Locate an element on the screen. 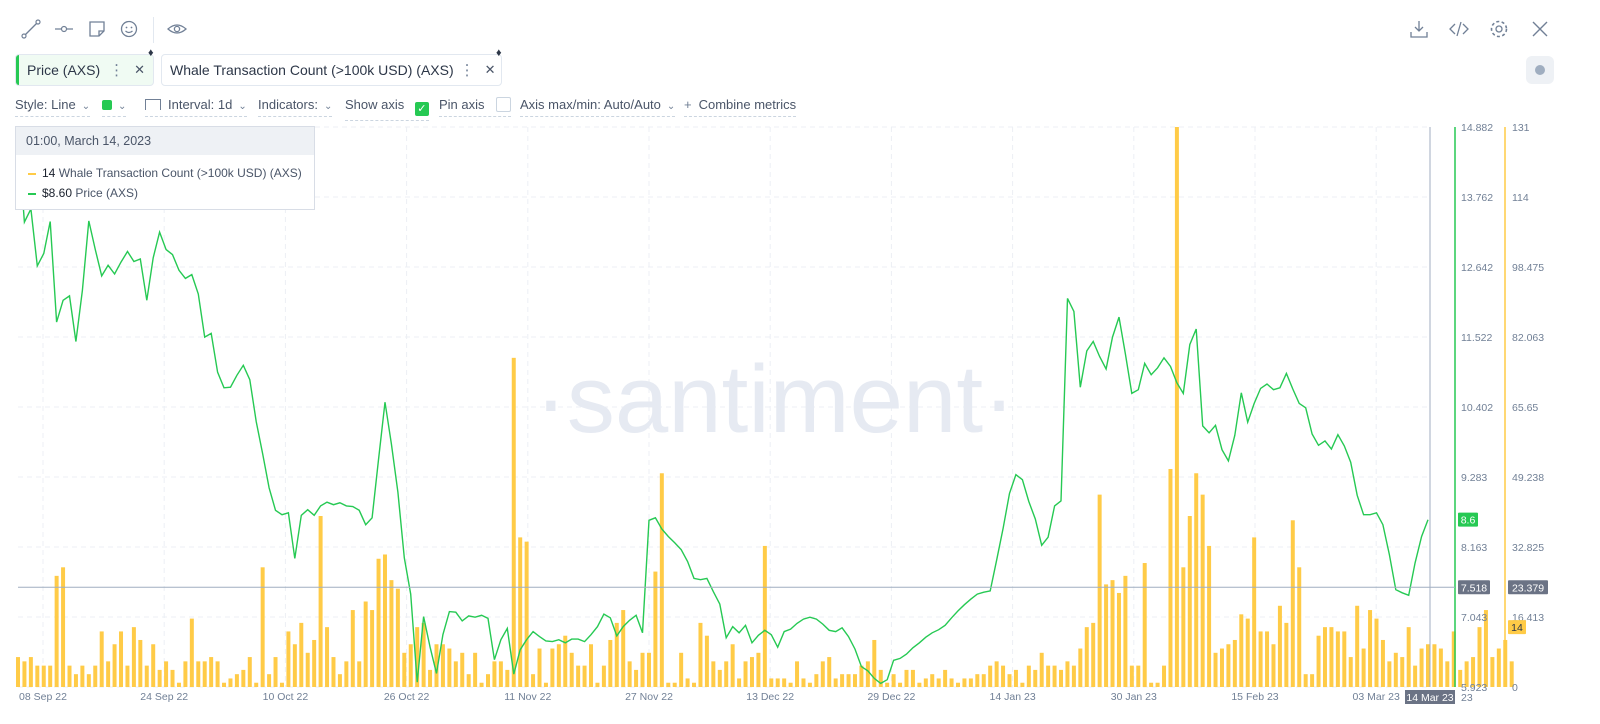 The height and width of the screenshot is (724, 1600). crosshair-date-suffix: 23 is located at coordinates (1467, 698).